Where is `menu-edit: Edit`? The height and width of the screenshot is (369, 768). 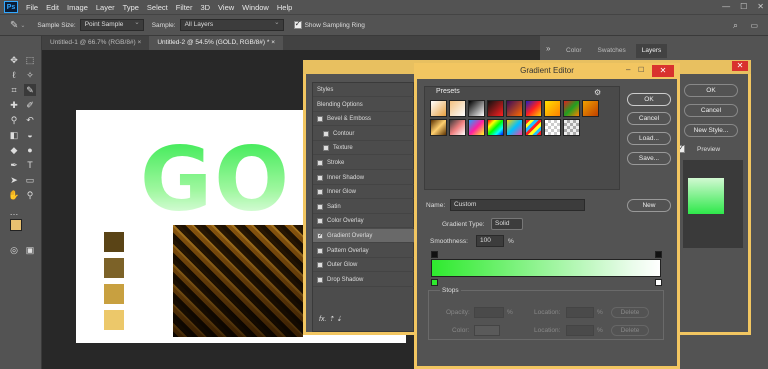 menu-edit: Edit is located at coordinates (52, 7).